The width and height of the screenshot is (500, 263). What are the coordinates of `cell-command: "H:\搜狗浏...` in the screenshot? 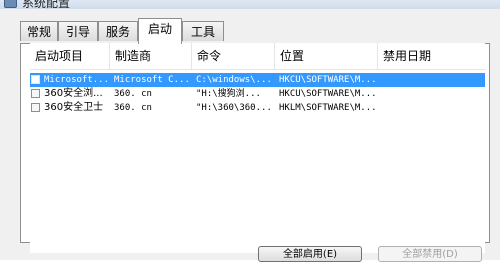 It's located at (228, 94).